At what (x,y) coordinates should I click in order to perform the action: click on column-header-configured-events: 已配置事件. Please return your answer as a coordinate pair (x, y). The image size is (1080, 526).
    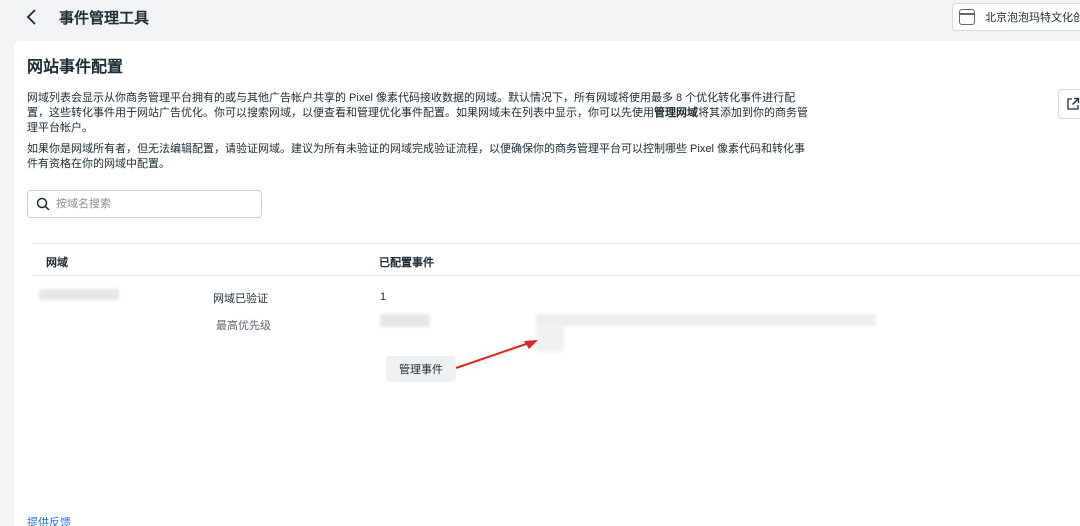
    Looking at the image, I should click on (406, 263).